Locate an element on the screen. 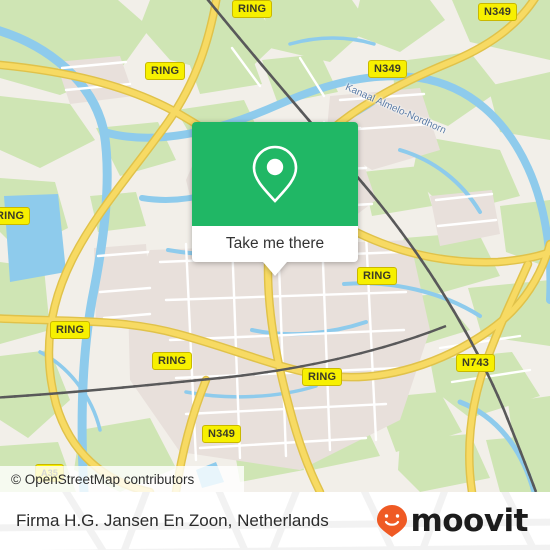 The width and height of the screenshot is (550, 550). moovit-wordmark: moovit is located at coordinates (469, 520).